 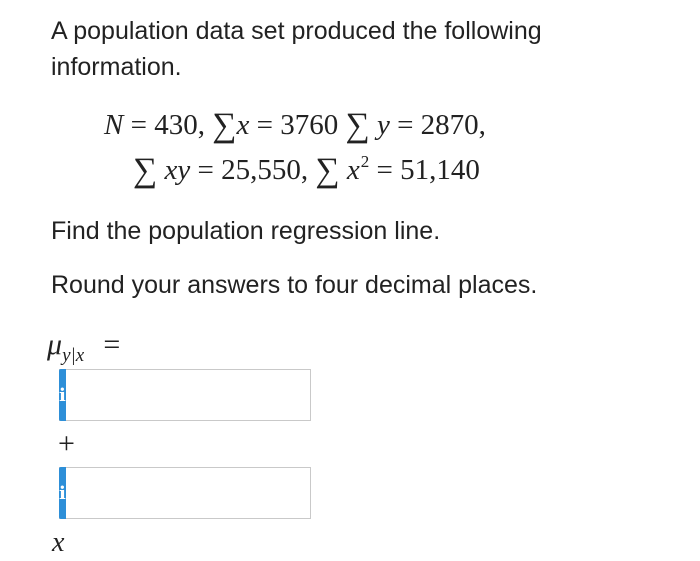 I want to click on slope-input, so click(x=208, y=493).